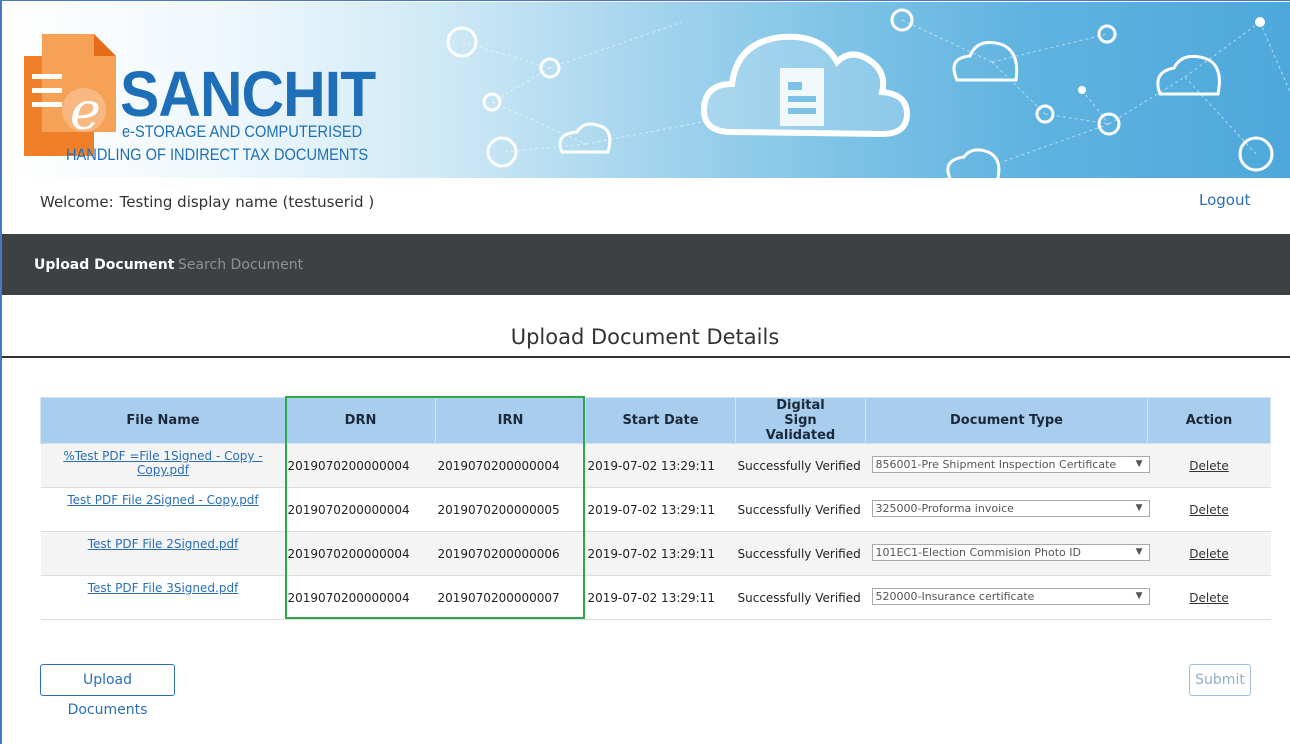 Image resolution: width=1290 pixels, height=744 pixels. I want to click on navbar: Upload Document Search Document, so click(646, 264).